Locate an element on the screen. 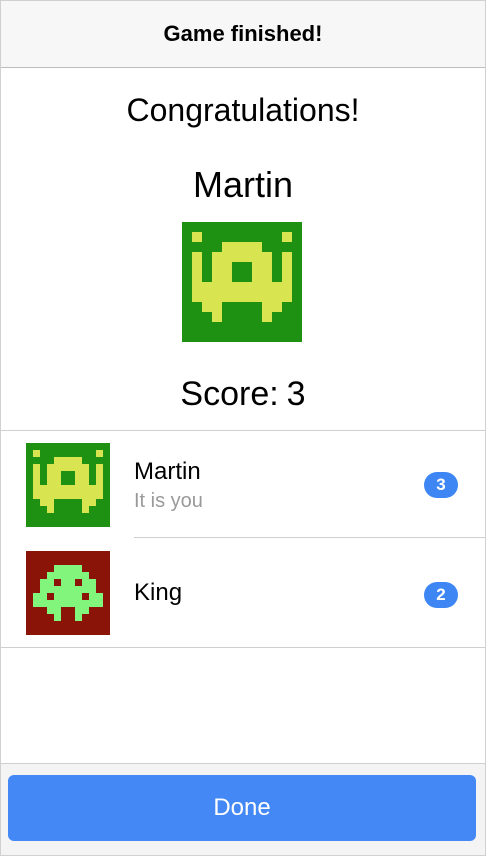  nav-title: Game finished! is located at coordinates (243, 33).